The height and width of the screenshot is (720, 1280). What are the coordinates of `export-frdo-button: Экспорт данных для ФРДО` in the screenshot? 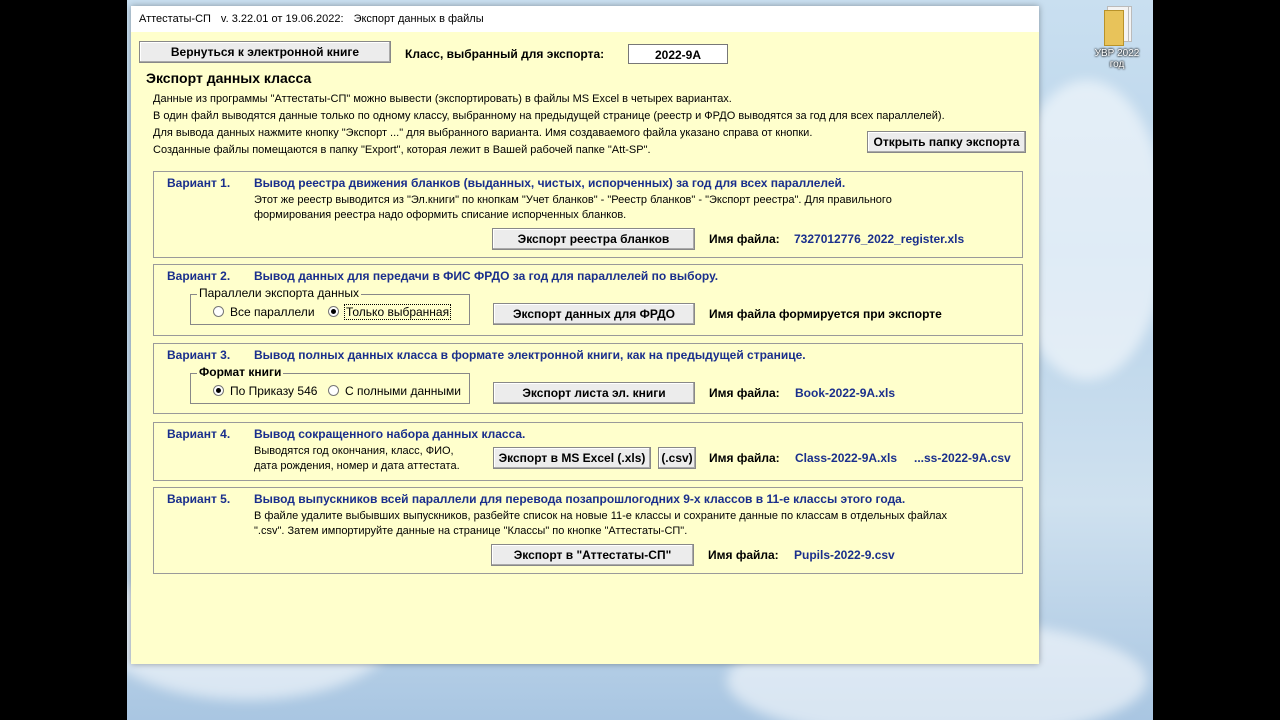 It's located at (594, 314).